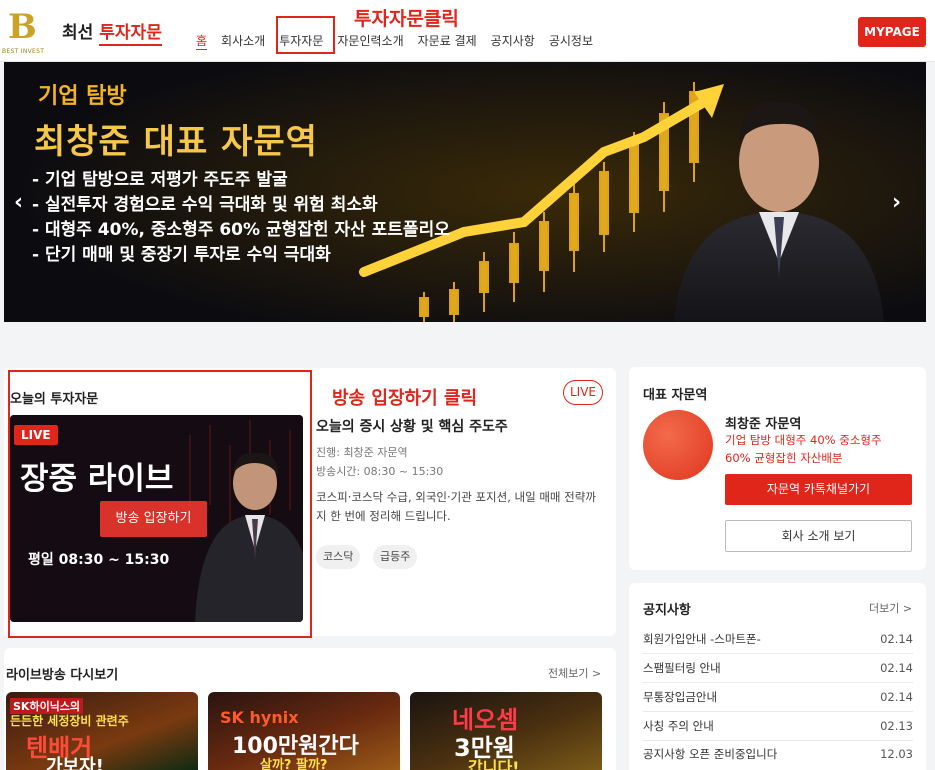  What do you see at coordinates (890, 608) in the screenshot?
I see `notice-more-link: 더보기 >` at bounding box center [890, 608].